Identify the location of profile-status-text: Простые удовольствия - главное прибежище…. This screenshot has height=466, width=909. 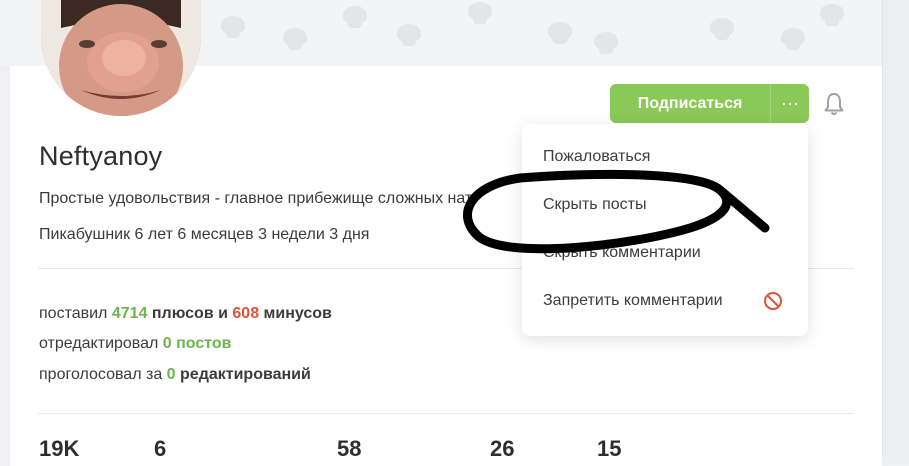
(256, 198).